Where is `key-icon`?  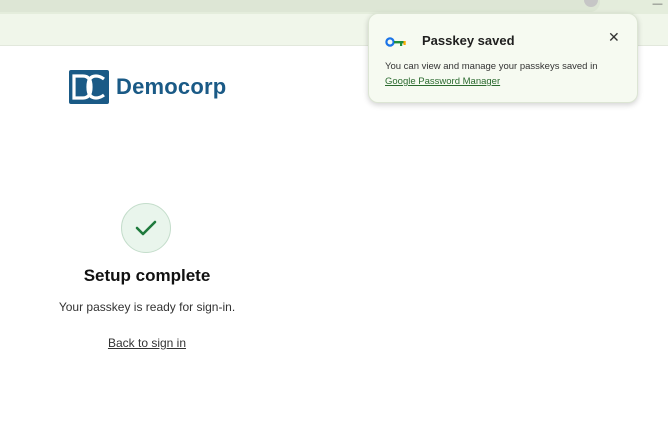 key-icon is located at coordinates (396, 43).